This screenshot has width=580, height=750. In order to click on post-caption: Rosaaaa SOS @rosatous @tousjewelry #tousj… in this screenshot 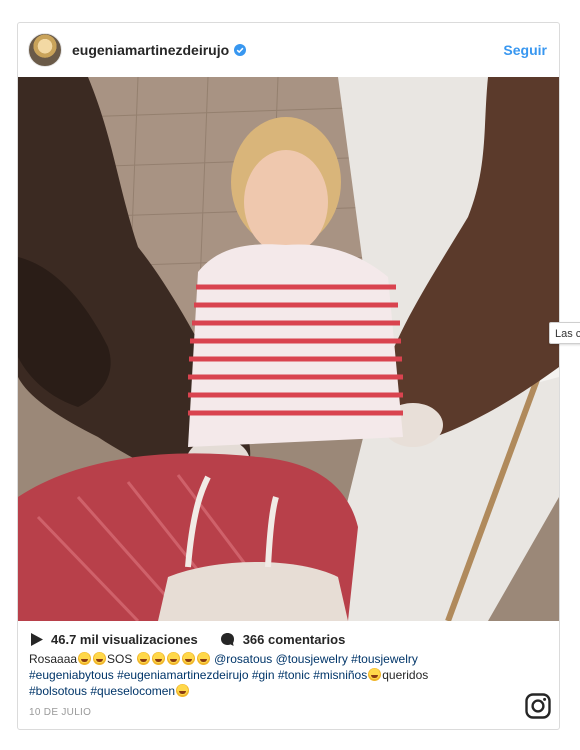, I will do `click(254, 675)`.